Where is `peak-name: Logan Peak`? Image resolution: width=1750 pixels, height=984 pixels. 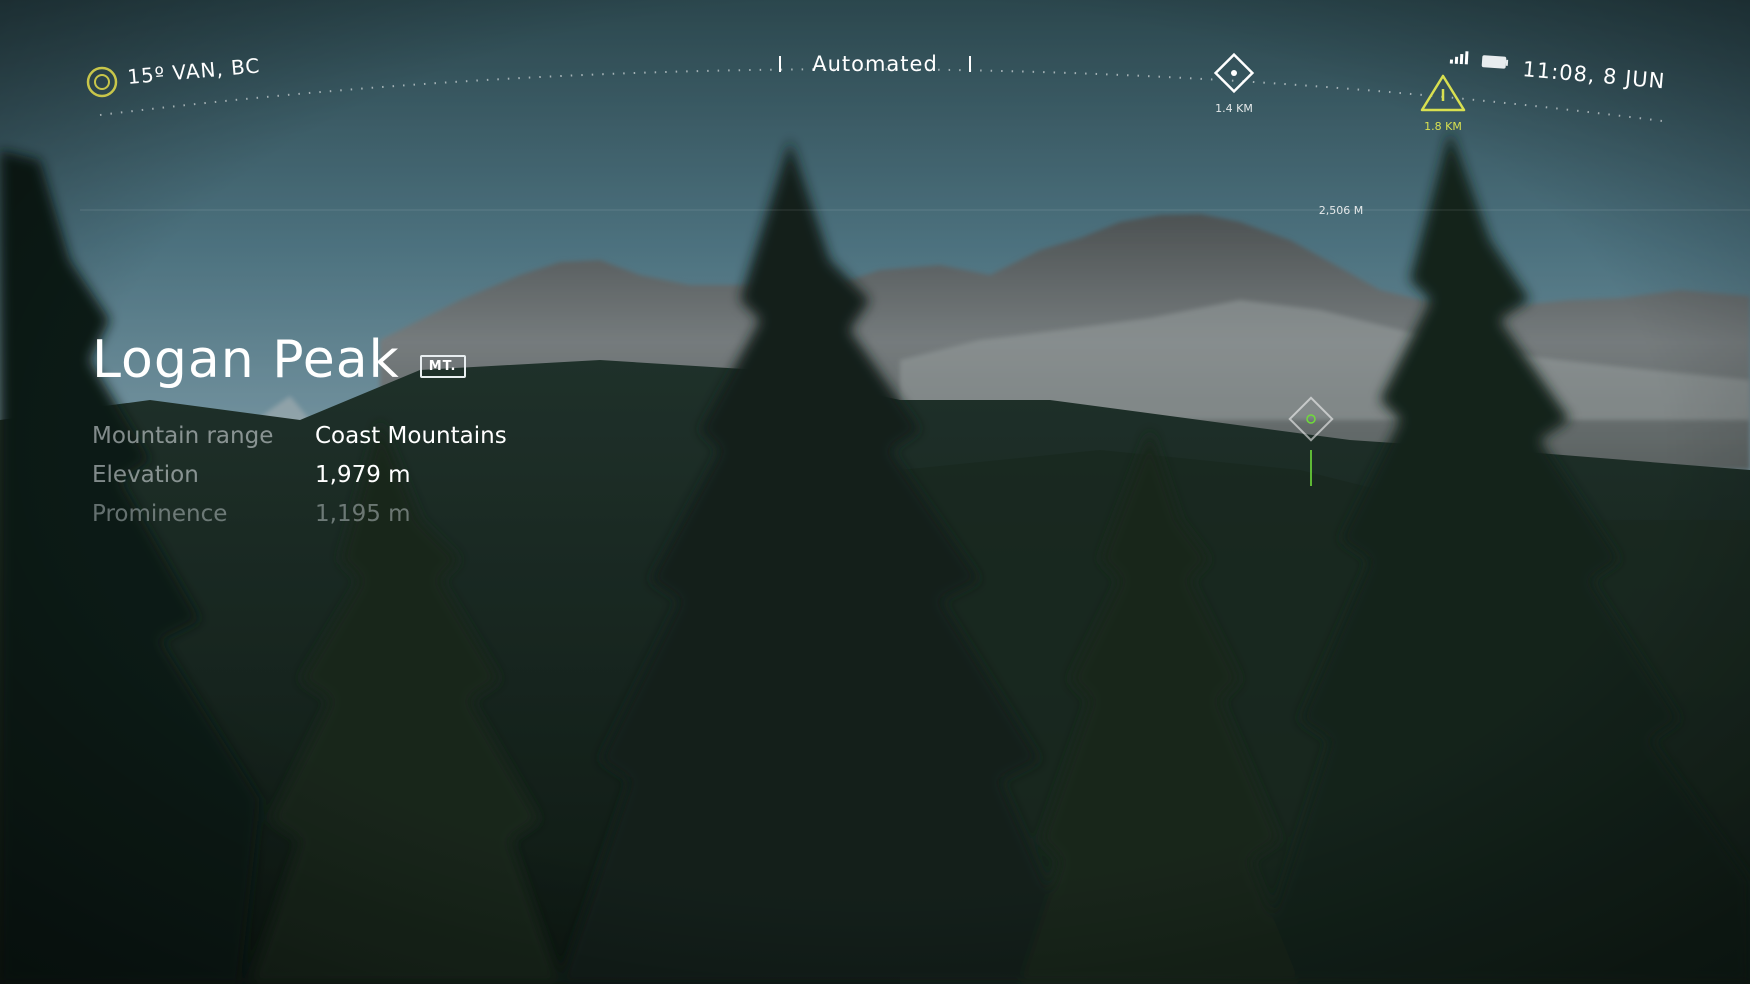
peak-name: Logan Peak is located at coordinates (246, 360).